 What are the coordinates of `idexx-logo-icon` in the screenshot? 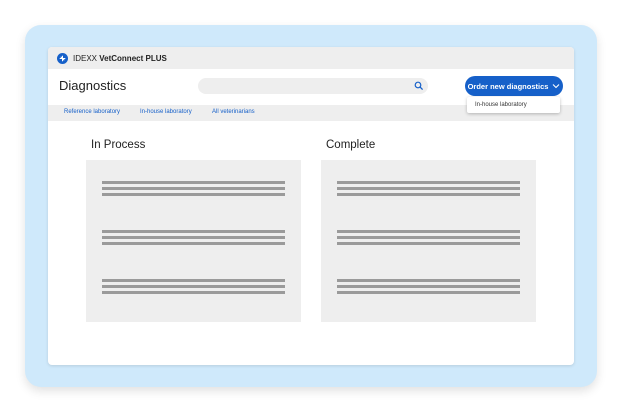 It's located at (62, 58).